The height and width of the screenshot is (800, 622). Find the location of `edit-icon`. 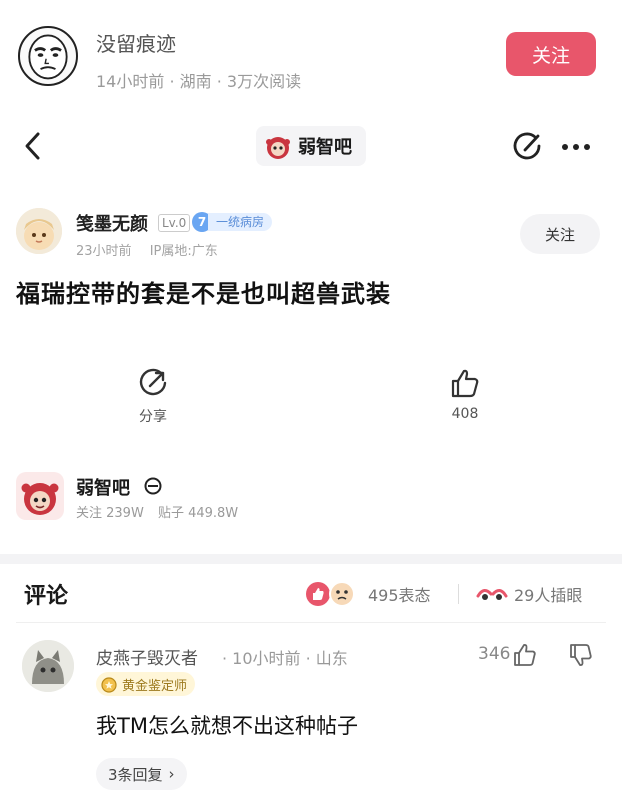

edit-icon is located at coordinates (527, 147).